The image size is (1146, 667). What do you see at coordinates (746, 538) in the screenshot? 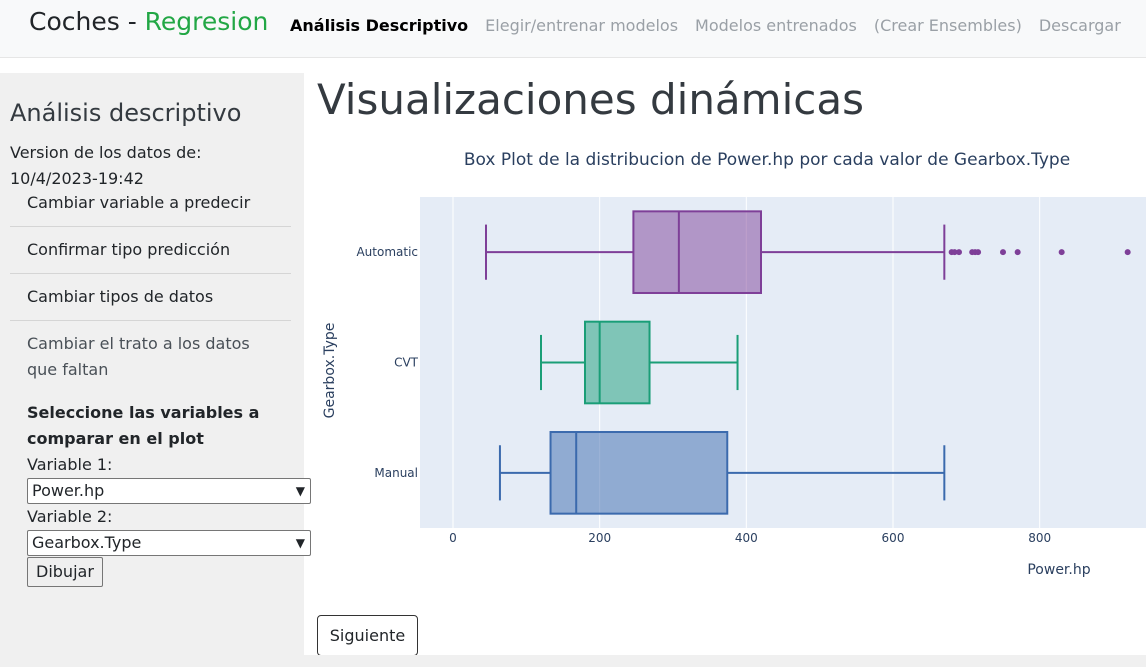
I see `x-tick-label: 400` at bounding box center [746, 538].